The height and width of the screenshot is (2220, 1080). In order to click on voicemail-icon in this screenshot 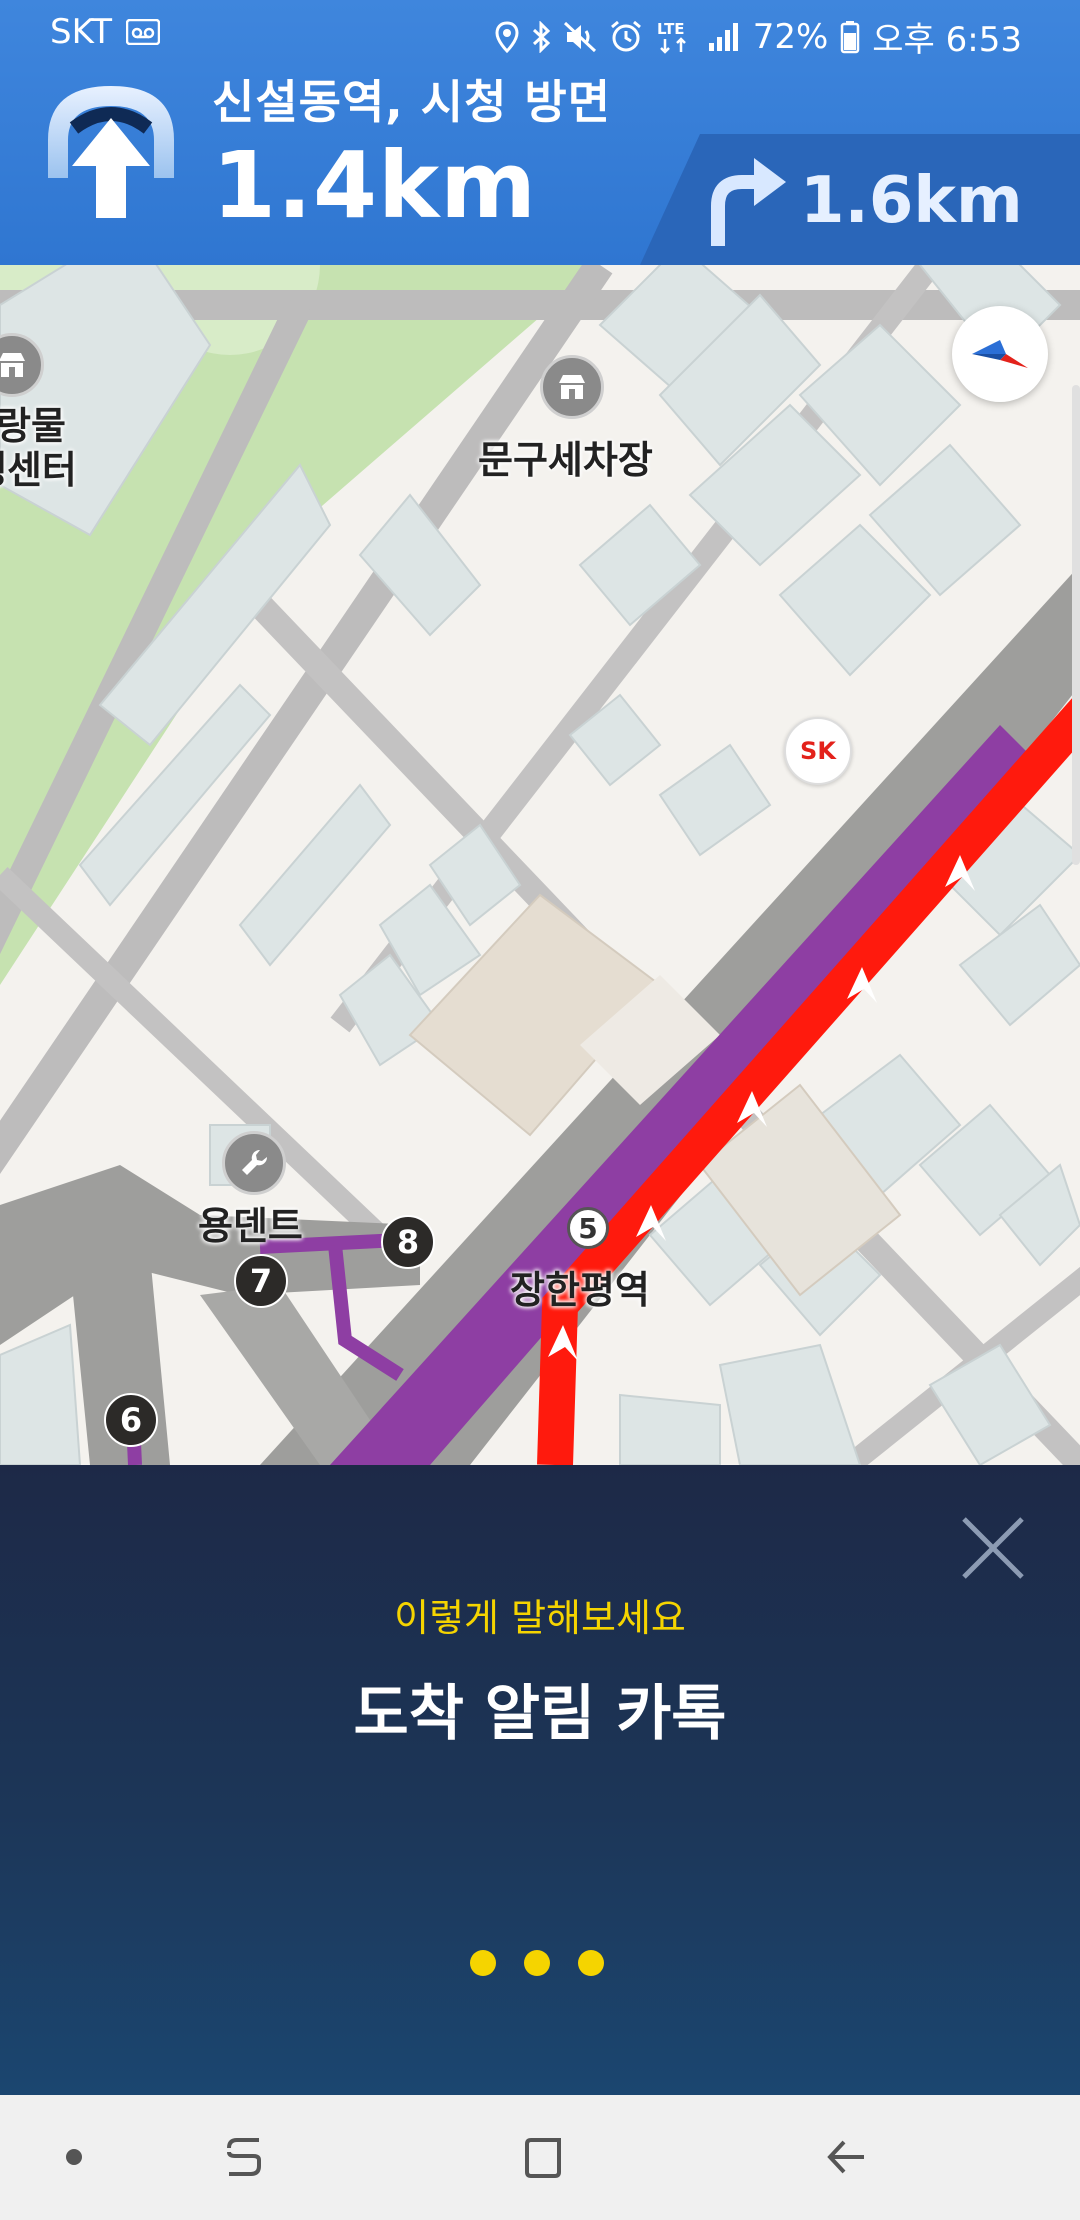, I will do `click(143, 32)`.